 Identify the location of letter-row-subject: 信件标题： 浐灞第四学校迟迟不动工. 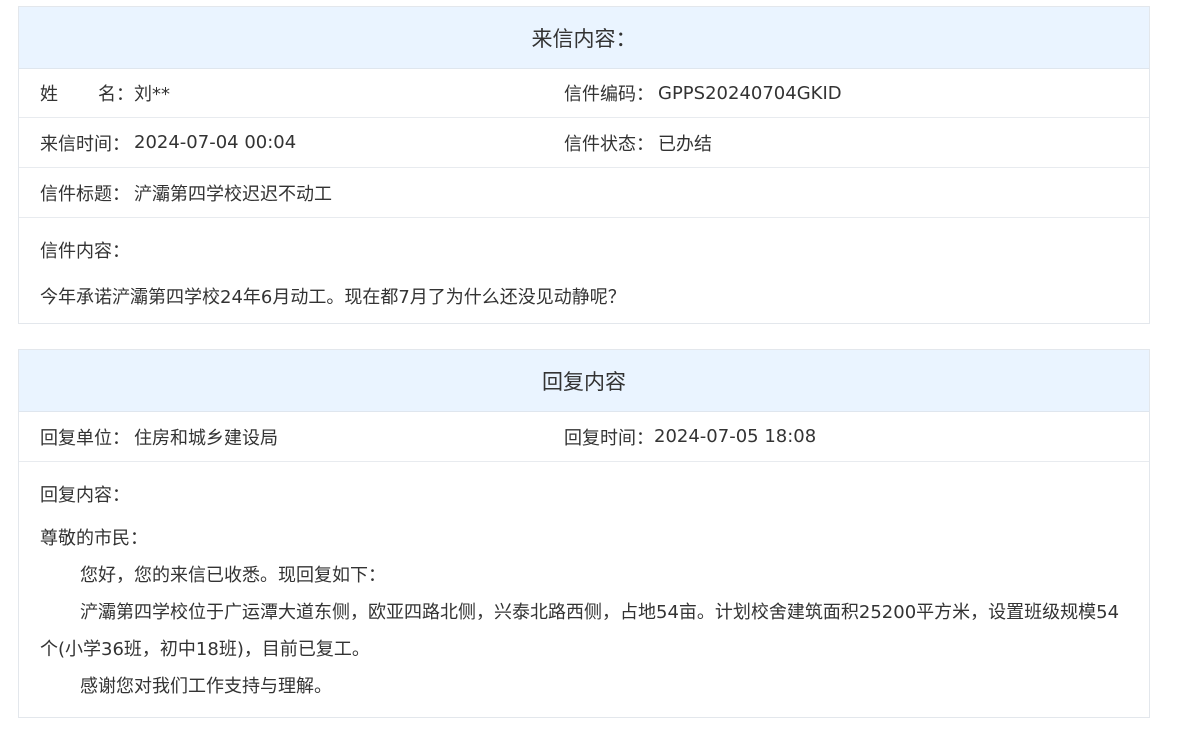
(584, 193).